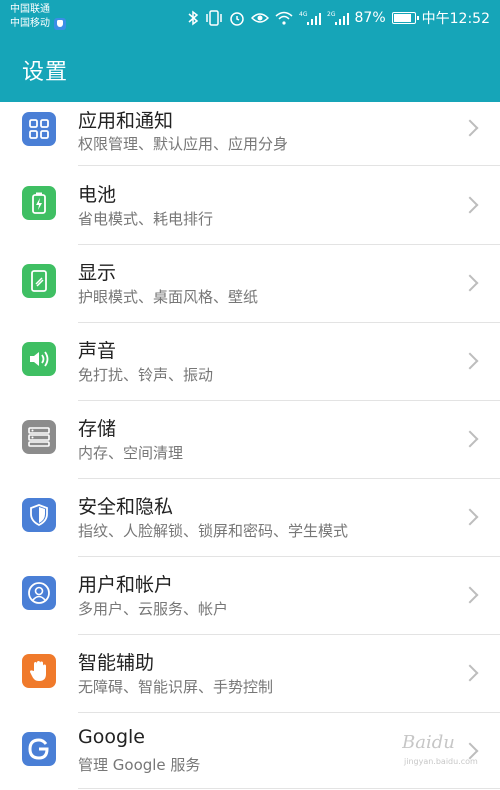  I want to click on hand-icon, so click(39, 671).